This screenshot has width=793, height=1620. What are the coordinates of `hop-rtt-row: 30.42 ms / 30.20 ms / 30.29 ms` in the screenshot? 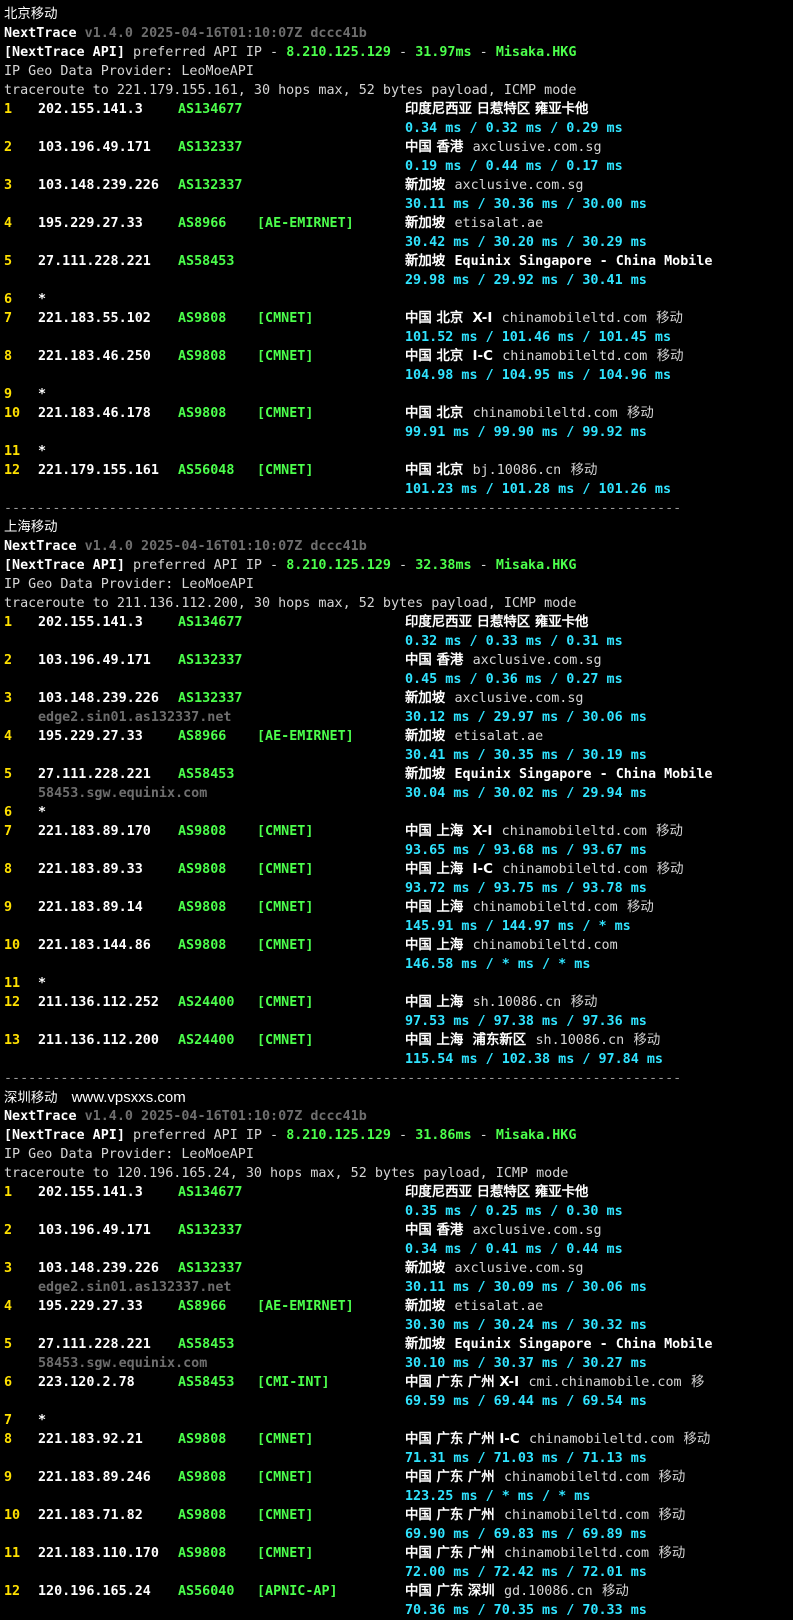 It's located at (398, 242).